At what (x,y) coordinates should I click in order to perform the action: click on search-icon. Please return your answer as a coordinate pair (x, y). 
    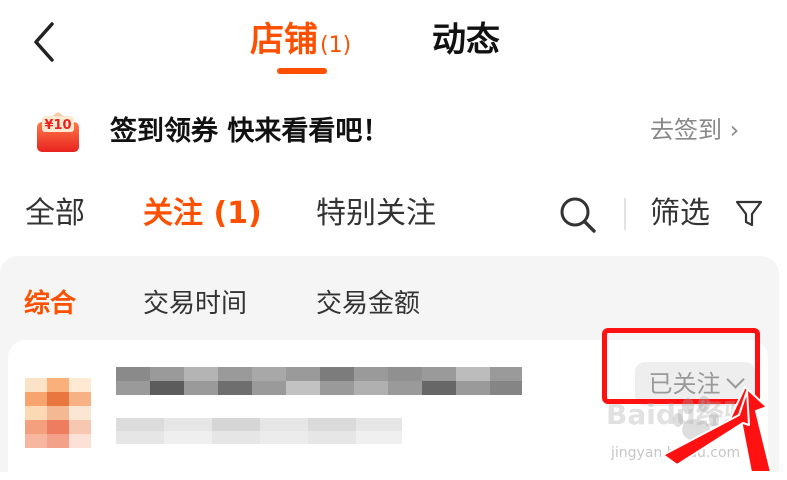
    Looking at the image, I should click on (578, 215).